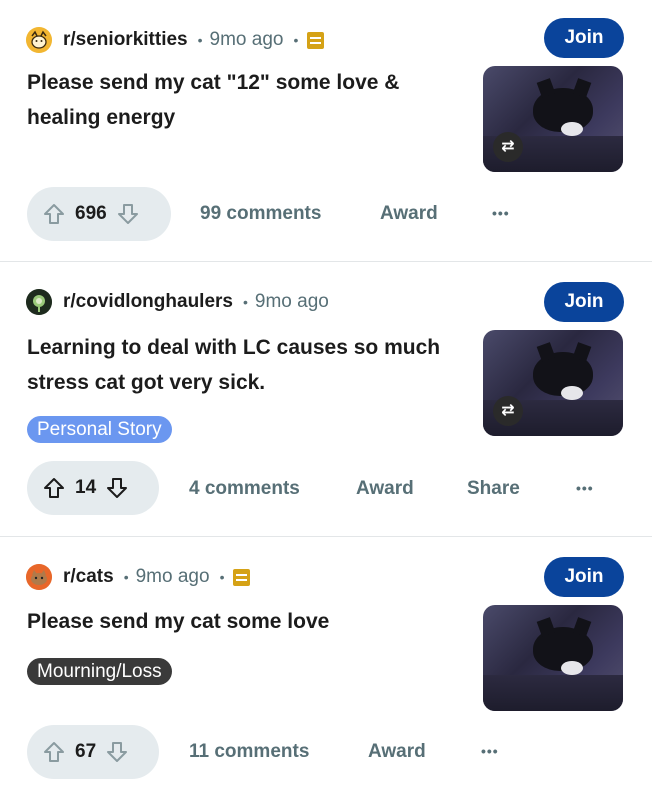  Describe the element at coordinates (244, 489) in the screenshot. I see `comments-button: 4 comments` at that location.